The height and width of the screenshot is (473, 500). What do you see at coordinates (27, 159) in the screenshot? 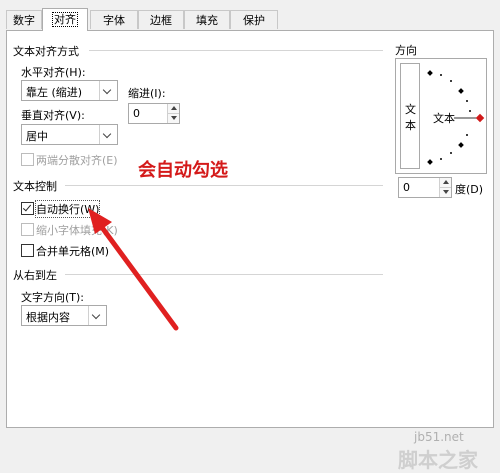
I see `distributed-checkbox` at bounding box center [27, 159].